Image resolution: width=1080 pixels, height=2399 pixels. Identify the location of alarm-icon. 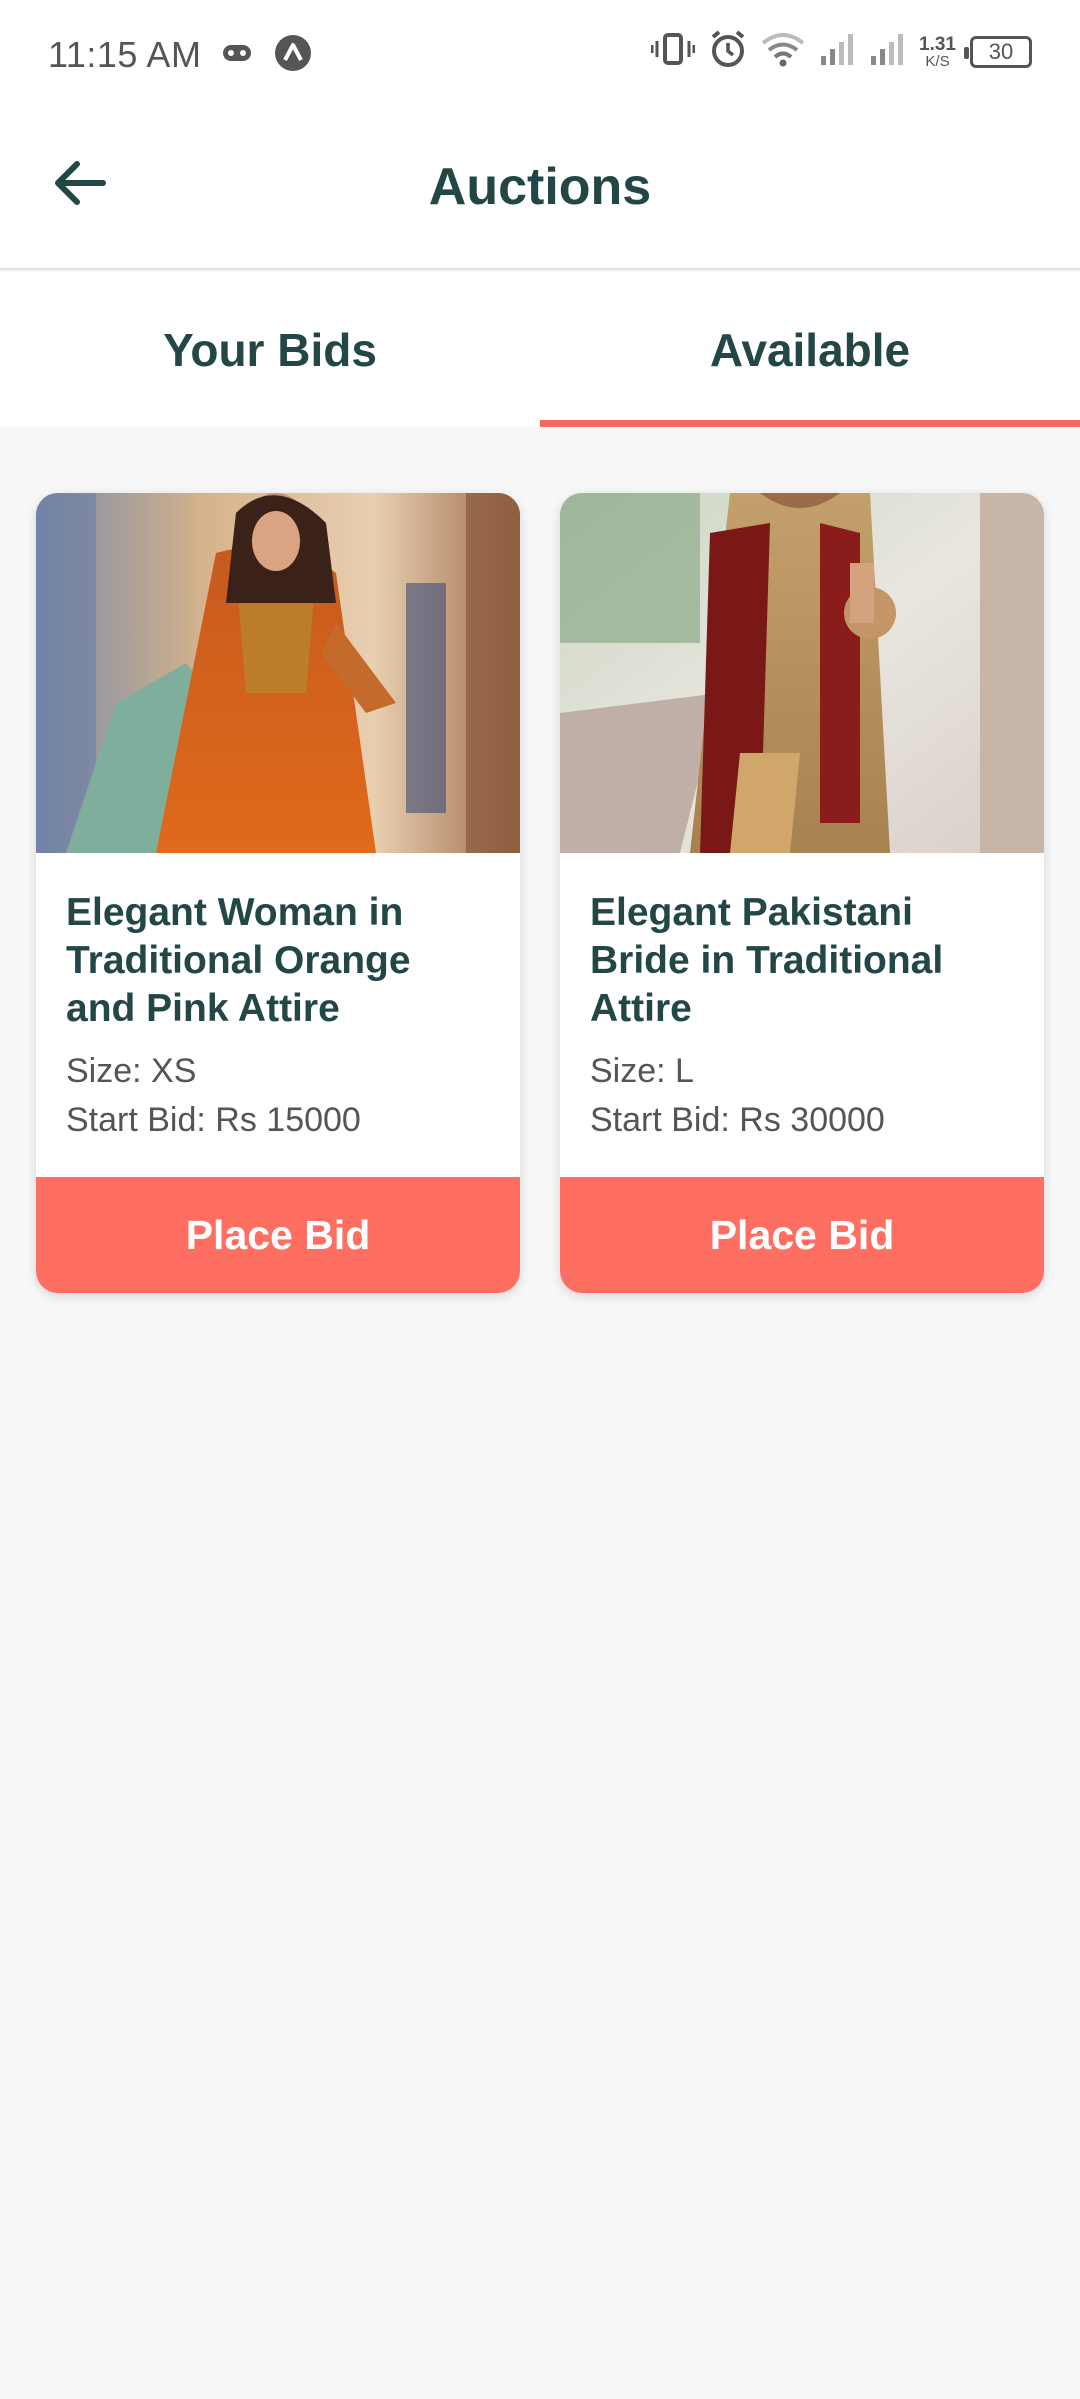
(728, 51).